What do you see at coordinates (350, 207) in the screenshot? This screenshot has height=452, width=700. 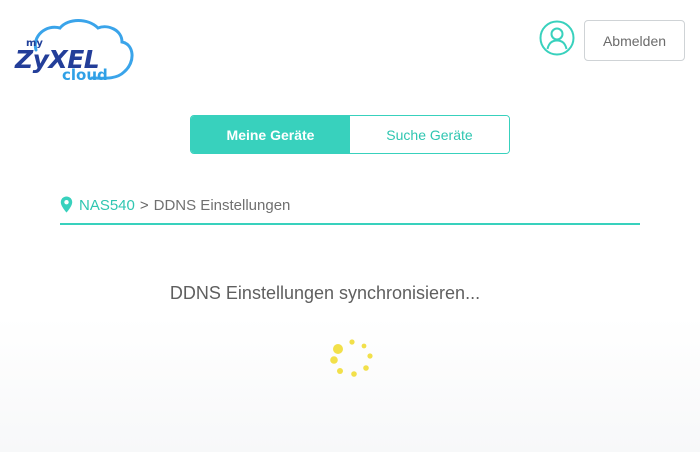 I see `breadcrumb: NAS540 > DDNS Einstellungen` at bounding box center [350, 207].